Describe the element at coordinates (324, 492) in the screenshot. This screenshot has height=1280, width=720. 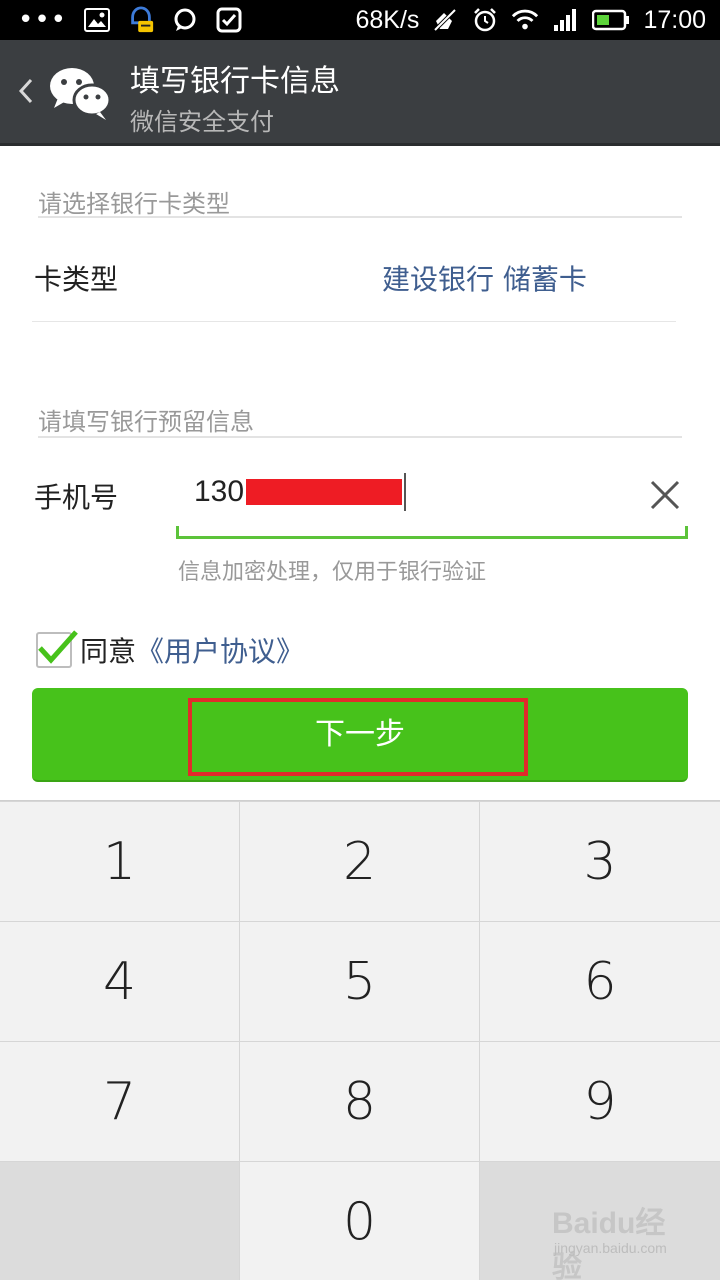
I see `redaction-mark` at that location.